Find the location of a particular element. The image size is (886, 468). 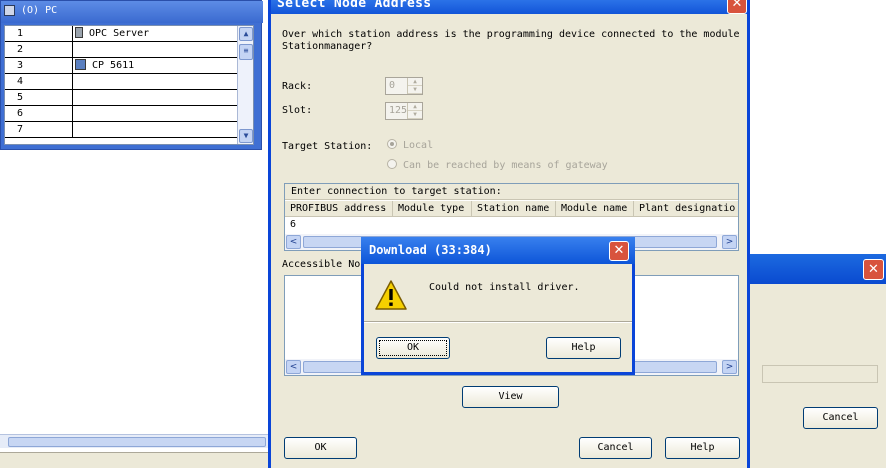

ok-button: OK is located at coordinates (320, 448).